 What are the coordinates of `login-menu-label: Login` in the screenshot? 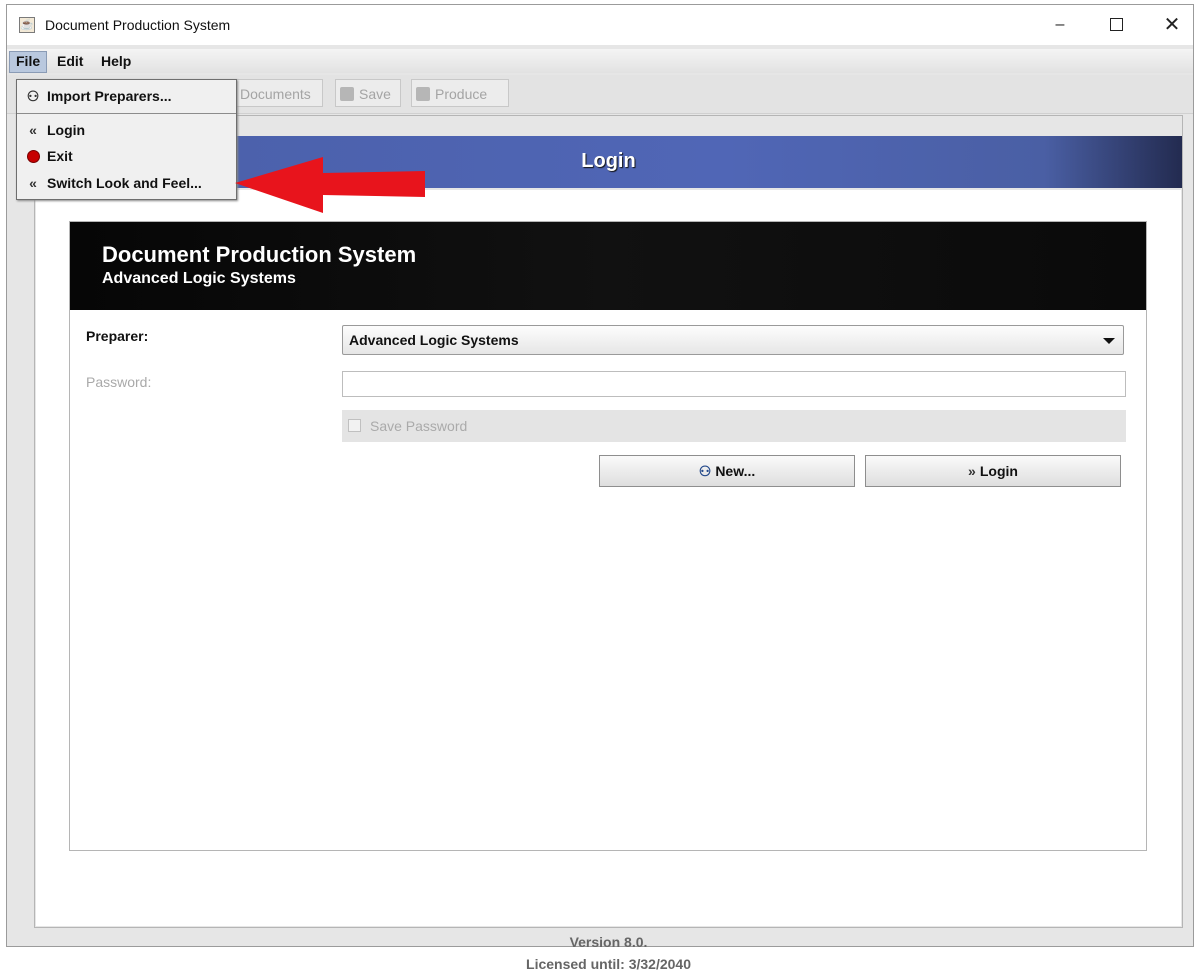 It's located at (66, 130).